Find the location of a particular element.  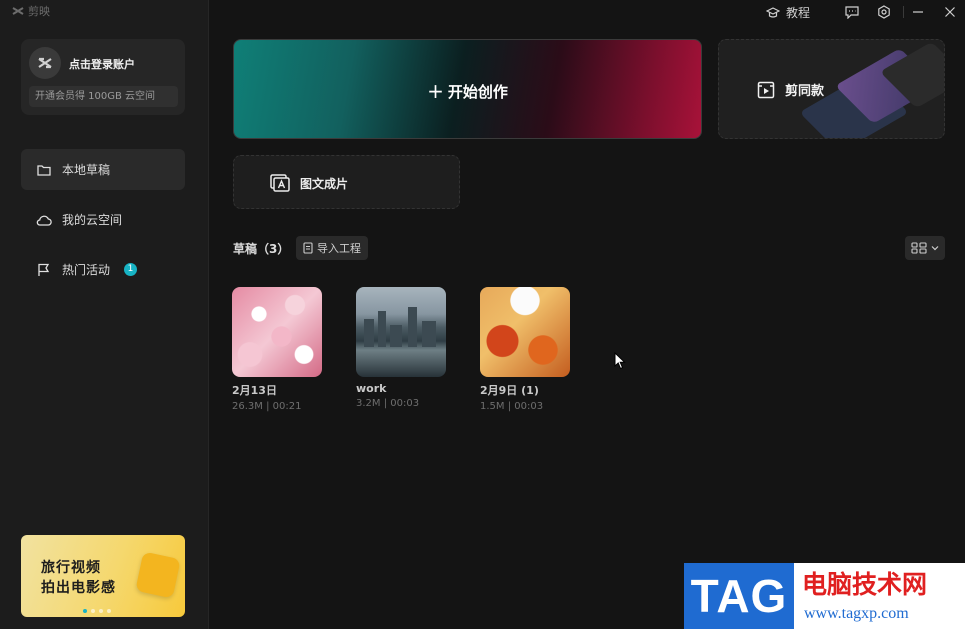

template-label: 剪同款 is located at coordinates (790, 89).